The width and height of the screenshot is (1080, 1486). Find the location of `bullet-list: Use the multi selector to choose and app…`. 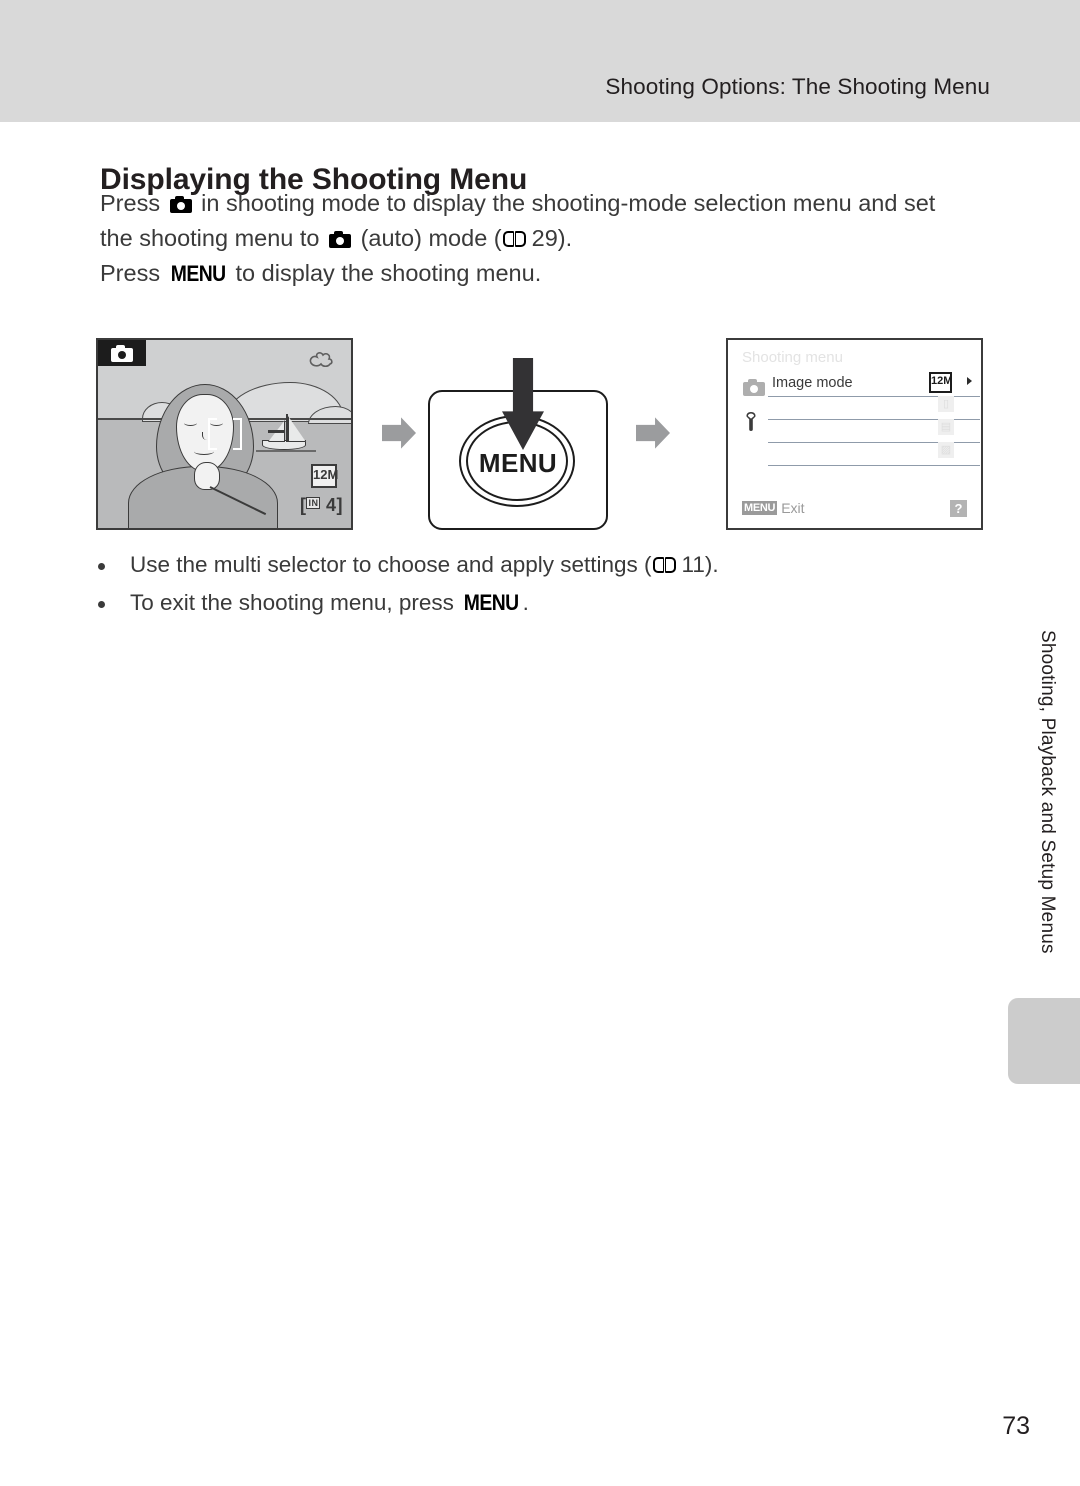

bullet-list: Use the multi selector to choose and app… is located at coordinates (544, 584).